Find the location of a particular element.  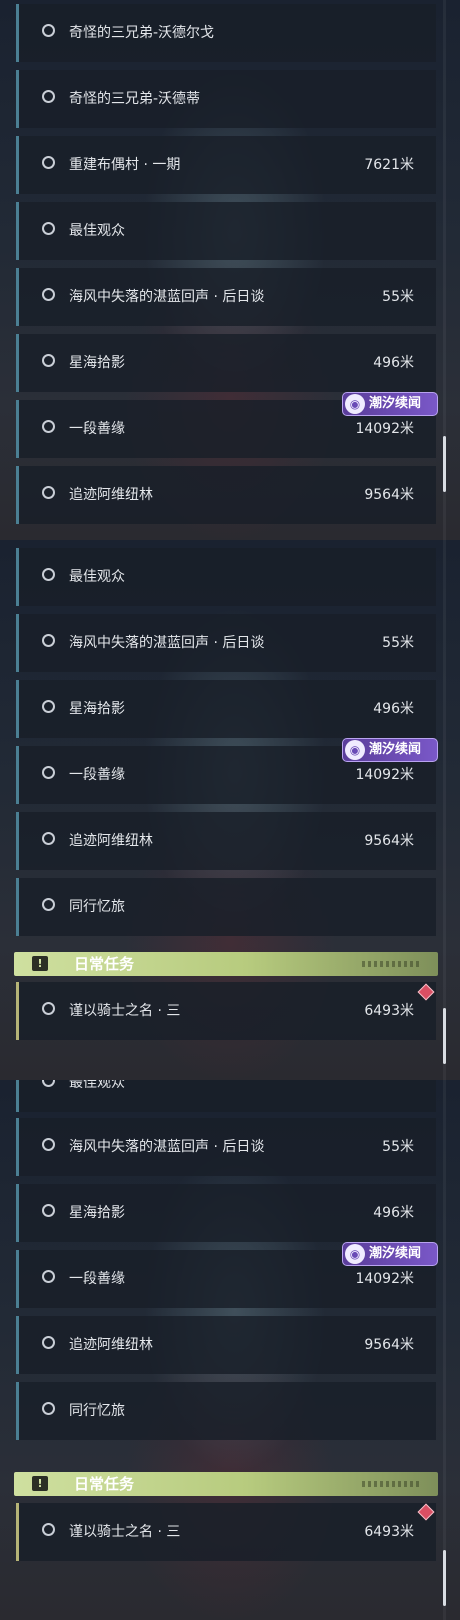

quest-item: 奇怪的三兄弟-沃德蒂 is located at coordinates (226, 99).